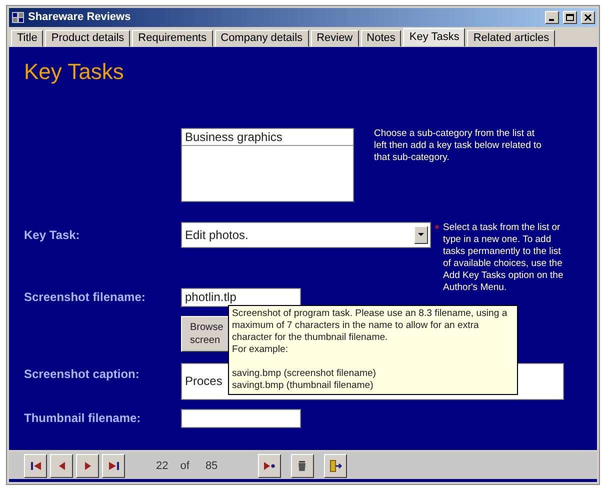 This screenshot has height=497, width=602. What do you see at coordinates (260, 350) in the screenshot?
I see `tooltip-text: For example:` at bounding box center [260, 350].